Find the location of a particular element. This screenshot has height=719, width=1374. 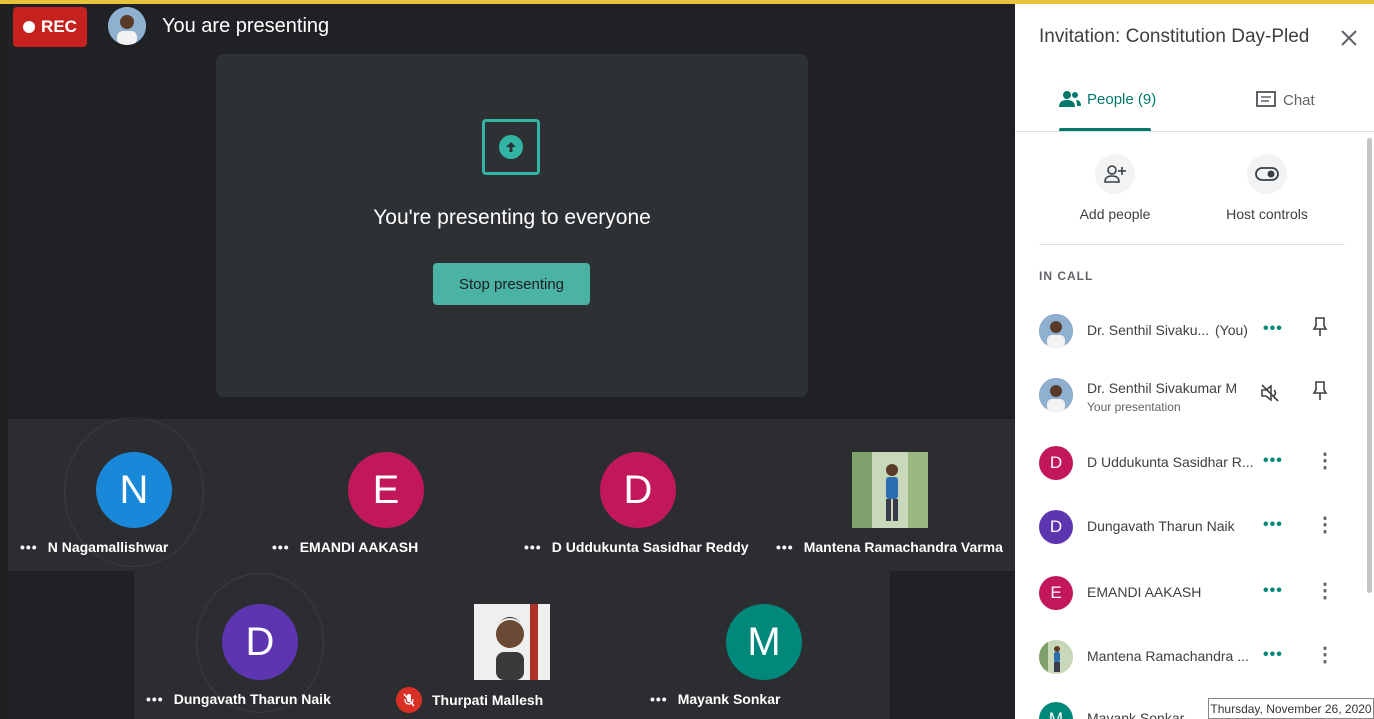

host-controls-label: Host controls is located at coordinates (1267, 214).